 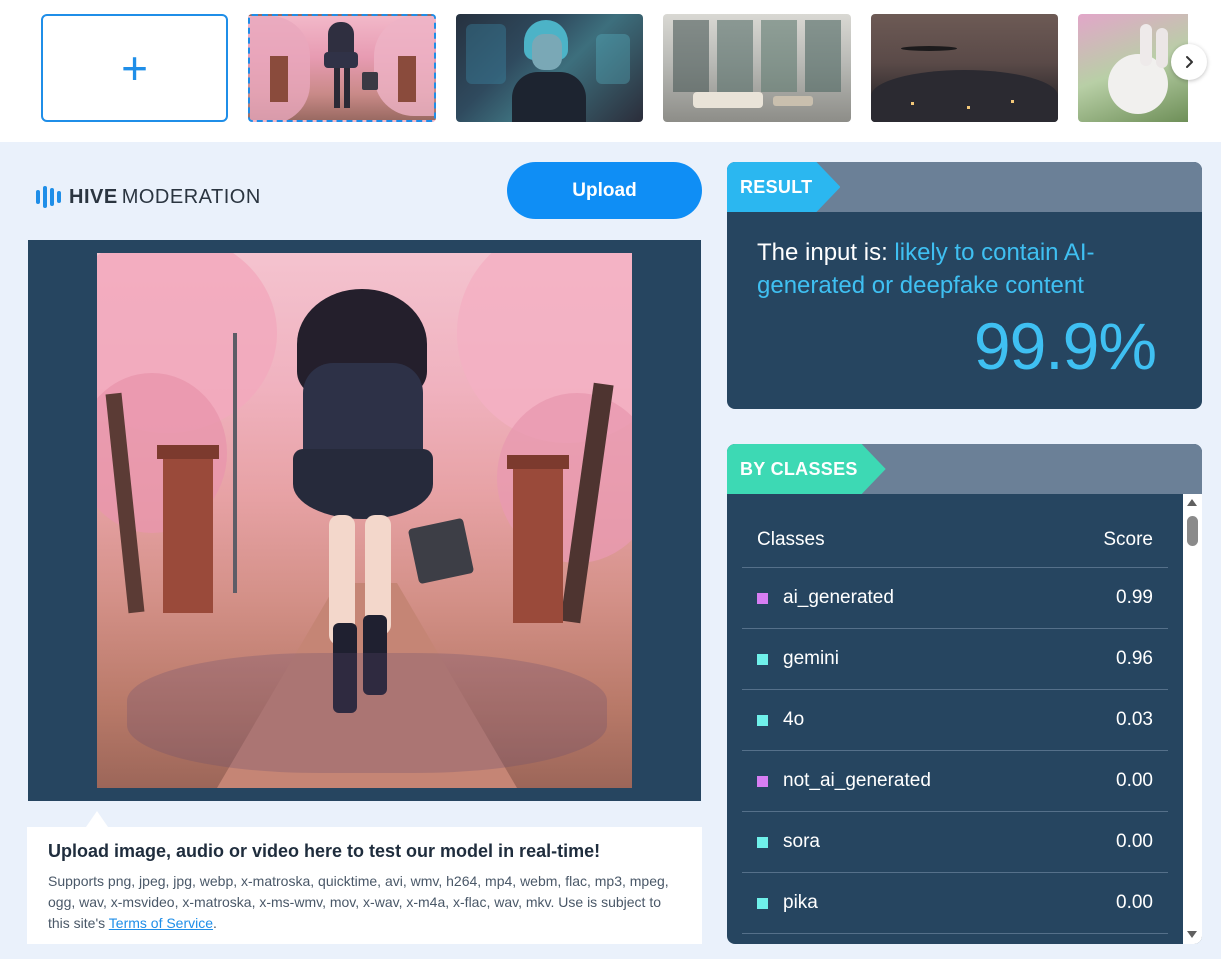 I want to click on result-score: 99.9%, so click(x=1065, y=346).